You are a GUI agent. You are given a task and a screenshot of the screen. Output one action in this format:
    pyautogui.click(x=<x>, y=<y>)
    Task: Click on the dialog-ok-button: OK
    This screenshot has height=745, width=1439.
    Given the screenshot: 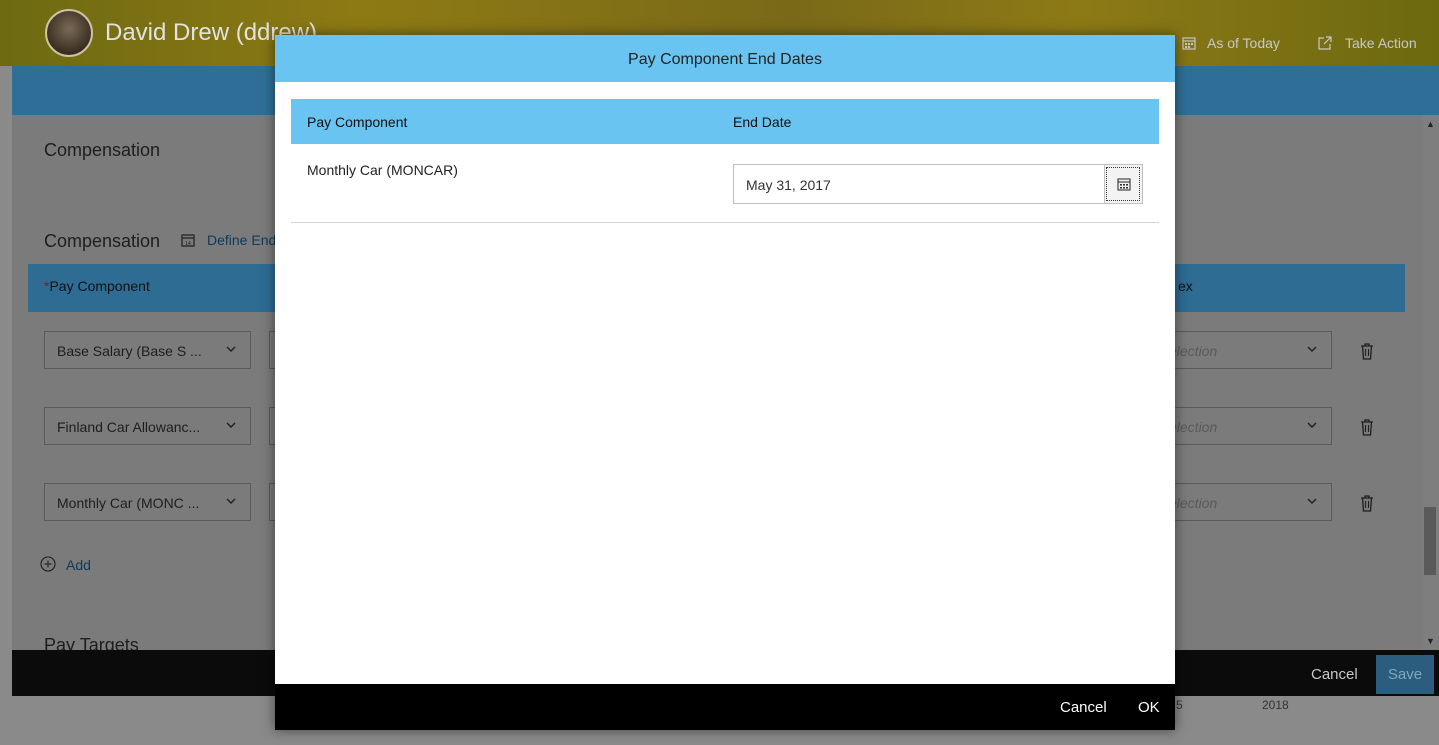 What is the action you would take?
    pyautogui.click(x=1149, y=707)
    